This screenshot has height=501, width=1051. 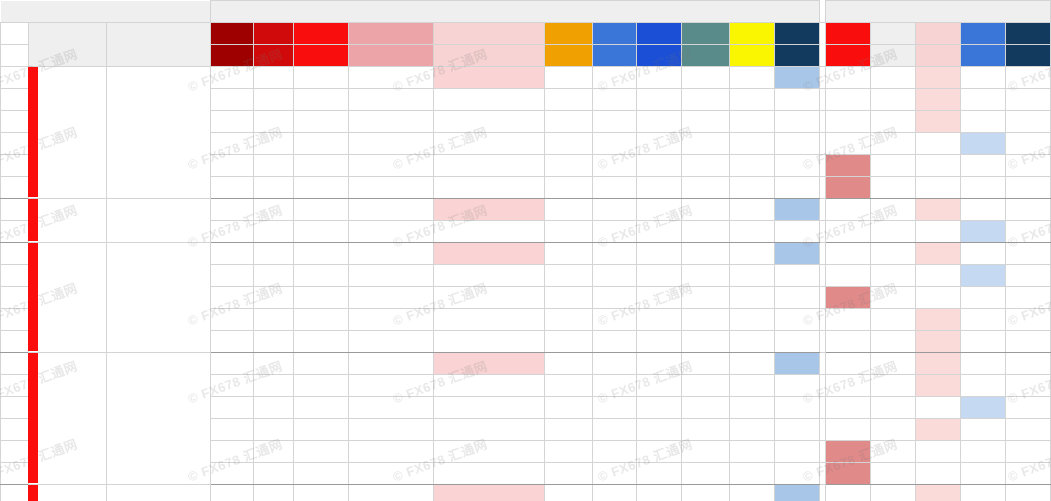 What do you see at coordinates (615, 55) in the screenshot?
I see `first-round-candidate-fillon` at bounding box center [615, 55].